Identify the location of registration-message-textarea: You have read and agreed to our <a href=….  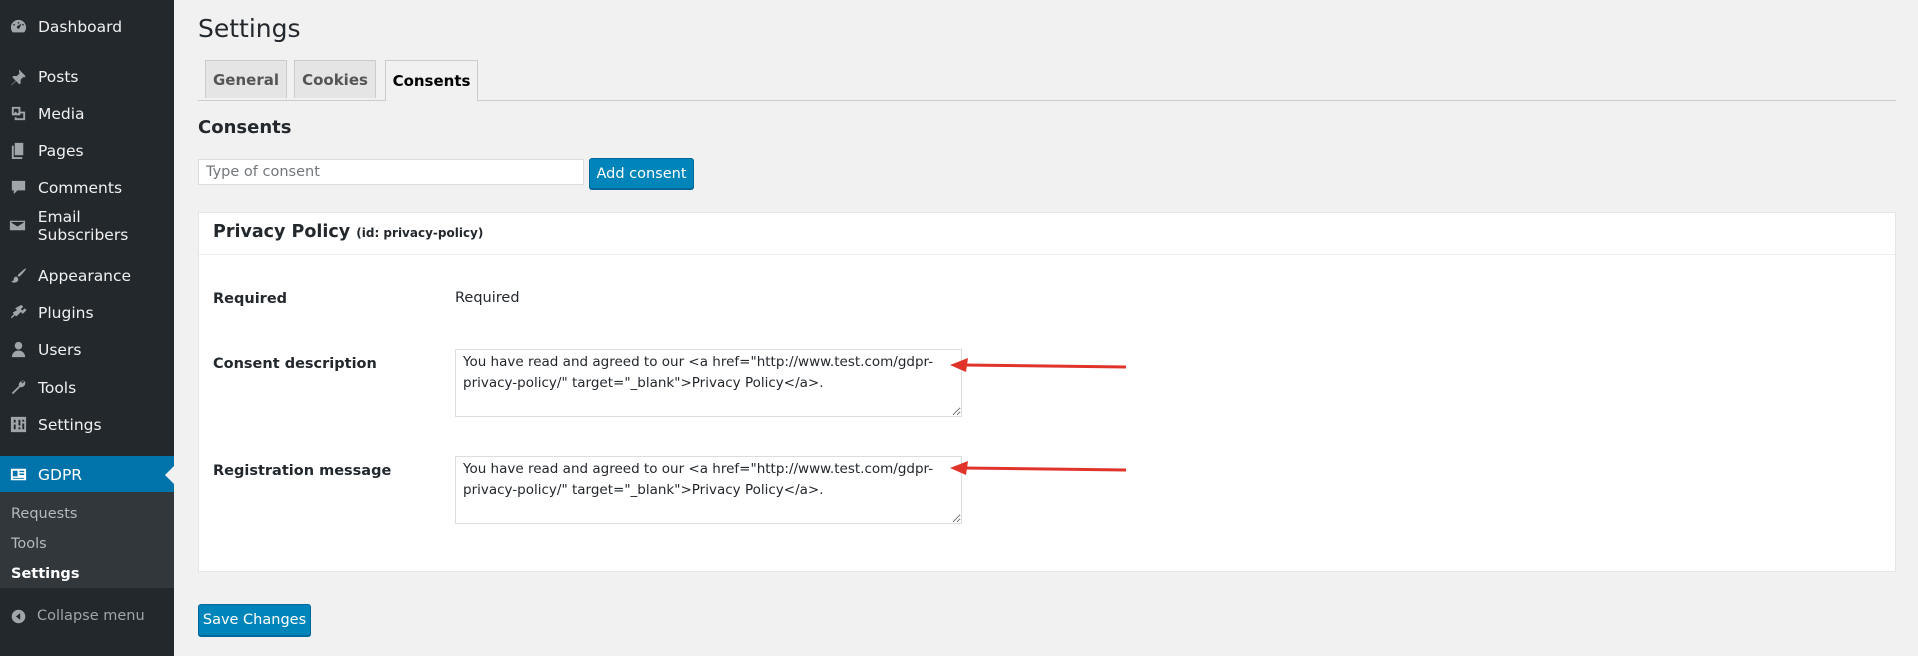
(708, 490).